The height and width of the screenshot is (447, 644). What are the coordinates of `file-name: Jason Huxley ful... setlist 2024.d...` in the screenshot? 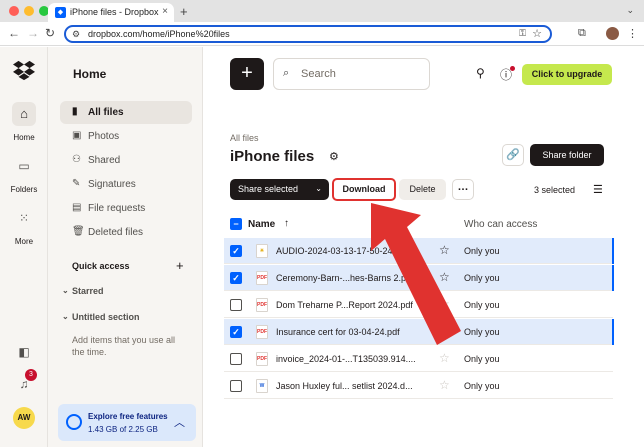 It's located at (353, 386).